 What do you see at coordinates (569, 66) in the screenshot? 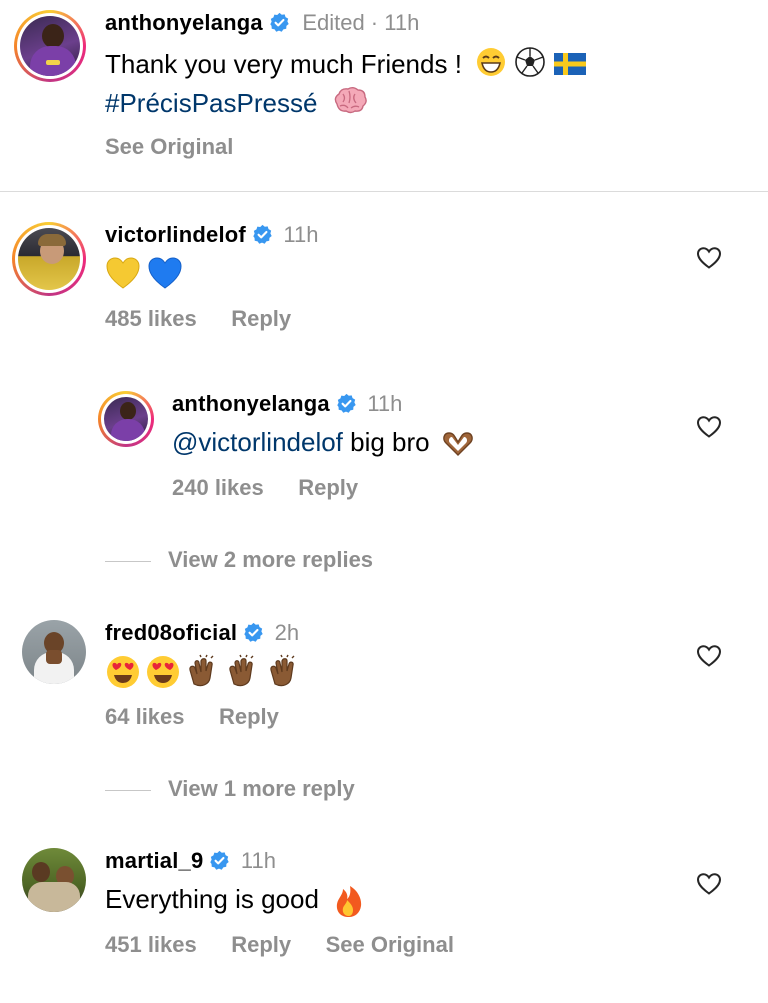
I see `sweden-flag-emoji` at bounding box center [569, 66].